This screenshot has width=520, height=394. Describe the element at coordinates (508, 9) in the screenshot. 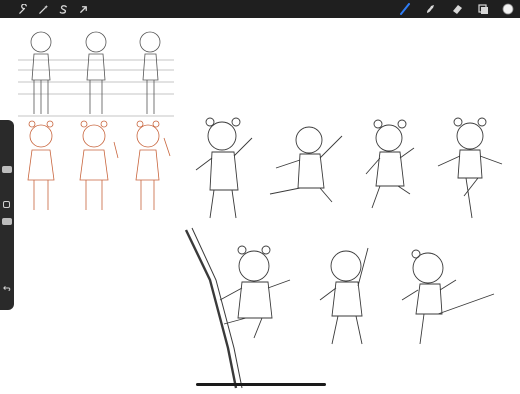

I see `color-swatch-icon` at that location.